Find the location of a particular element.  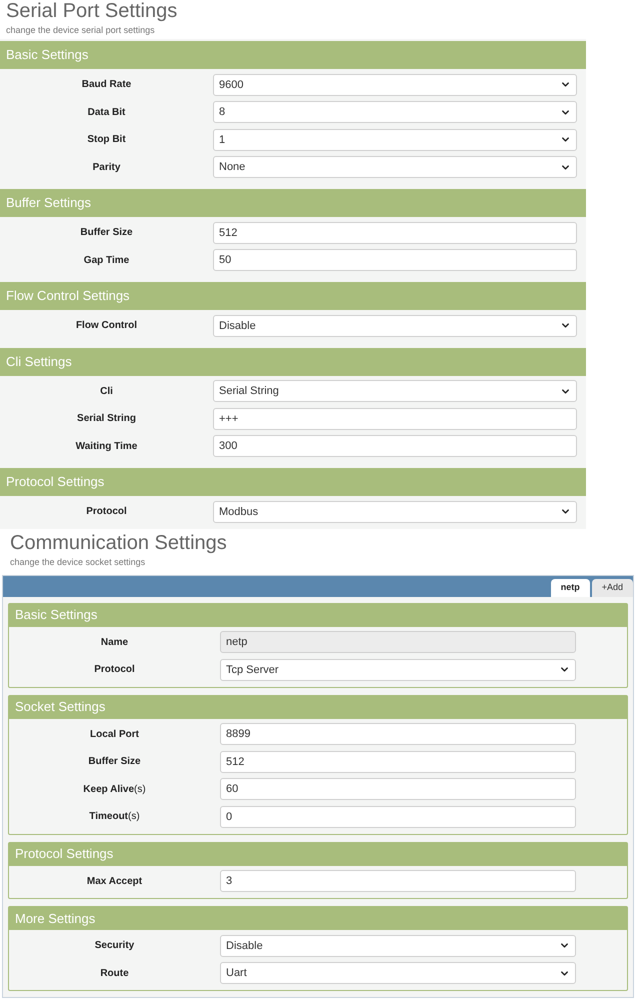

page-title: Communication Settings is located at coordinates (119, 543).